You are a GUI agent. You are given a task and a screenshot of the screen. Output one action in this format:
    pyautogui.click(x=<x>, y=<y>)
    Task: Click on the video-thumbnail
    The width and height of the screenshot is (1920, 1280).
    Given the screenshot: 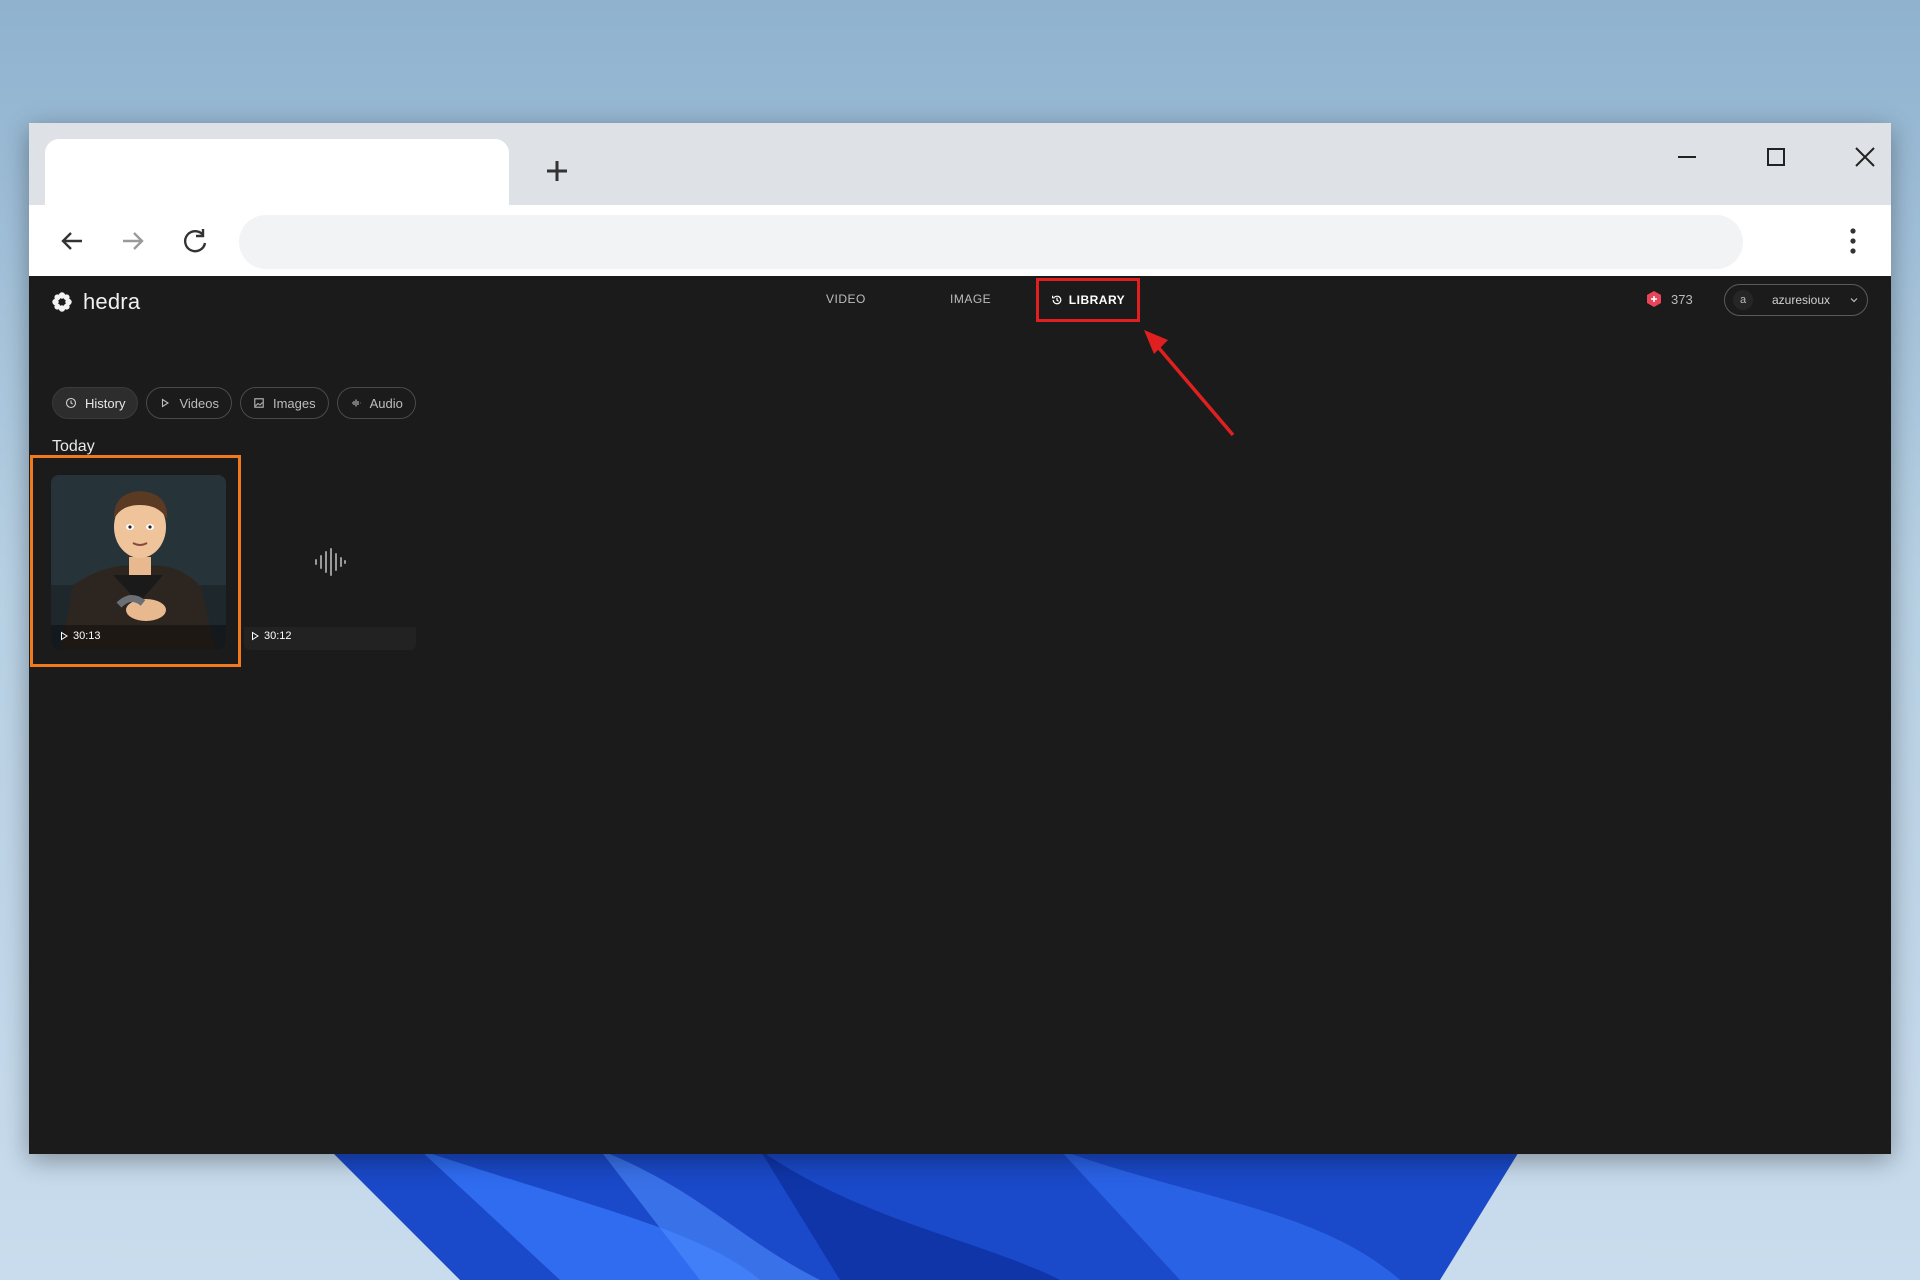 What is the action you would take?
    pyautogui.click(x=138, y=562)
    